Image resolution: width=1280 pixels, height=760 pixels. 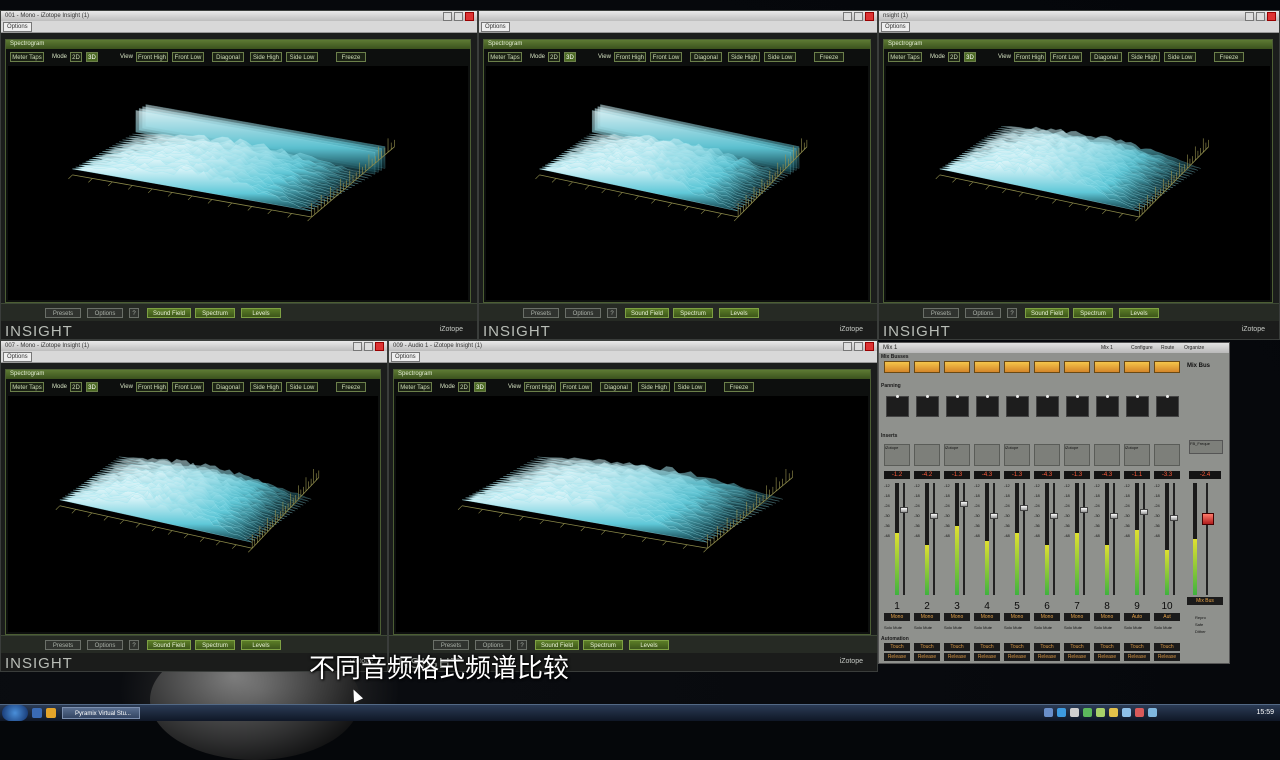 What do you see at coordinates (858, 346) in the screenshot?
I see `maximize-icon` at bounding box center [858, 346].